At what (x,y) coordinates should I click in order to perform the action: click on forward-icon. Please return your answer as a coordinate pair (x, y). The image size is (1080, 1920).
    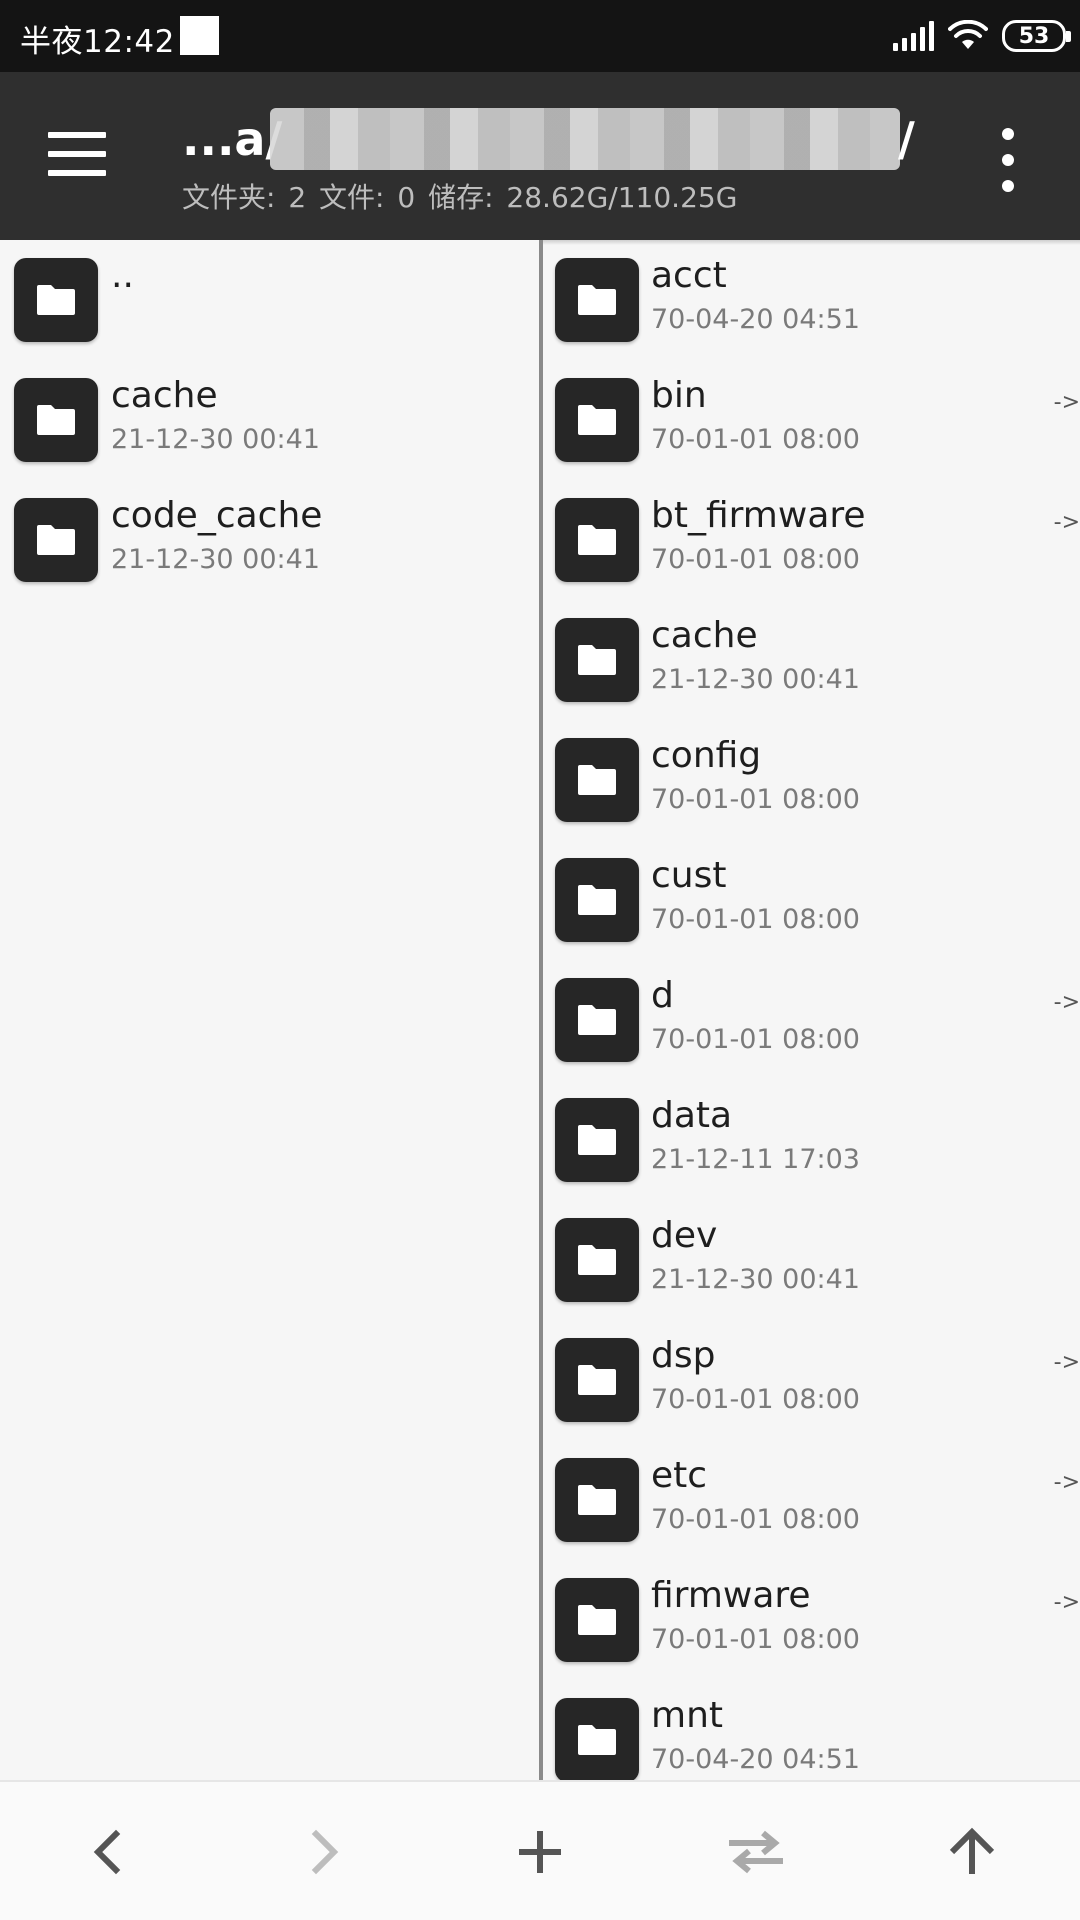
    Looking at the image, I should click on (325, 1852).